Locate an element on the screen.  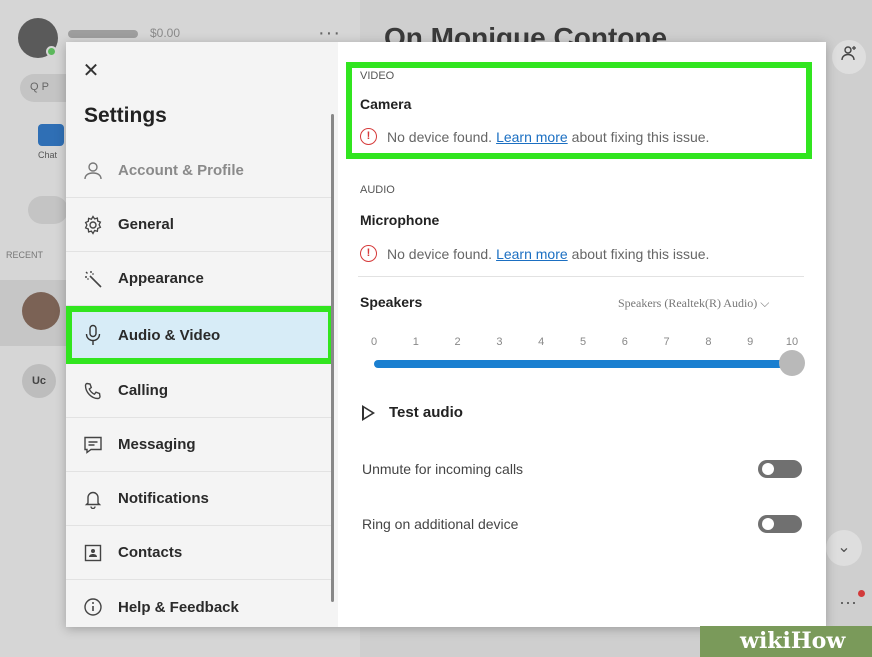
speakers-device-value: Speakers (Realtek(R) Audio) is located at coordinates (688, 303).